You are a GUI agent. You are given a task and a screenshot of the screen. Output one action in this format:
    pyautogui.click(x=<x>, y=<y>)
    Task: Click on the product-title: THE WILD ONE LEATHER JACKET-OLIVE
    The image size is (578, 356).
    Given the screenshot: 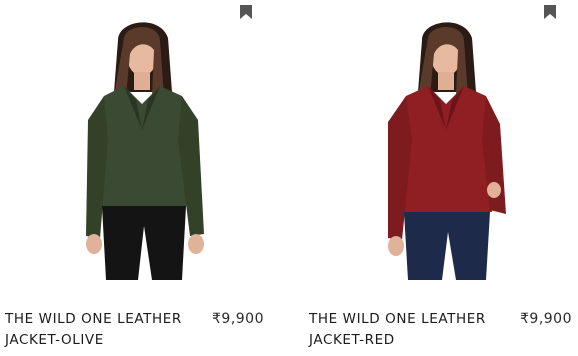 What is the action you would take?
    pyautogui.click(x=105, y=330)
    